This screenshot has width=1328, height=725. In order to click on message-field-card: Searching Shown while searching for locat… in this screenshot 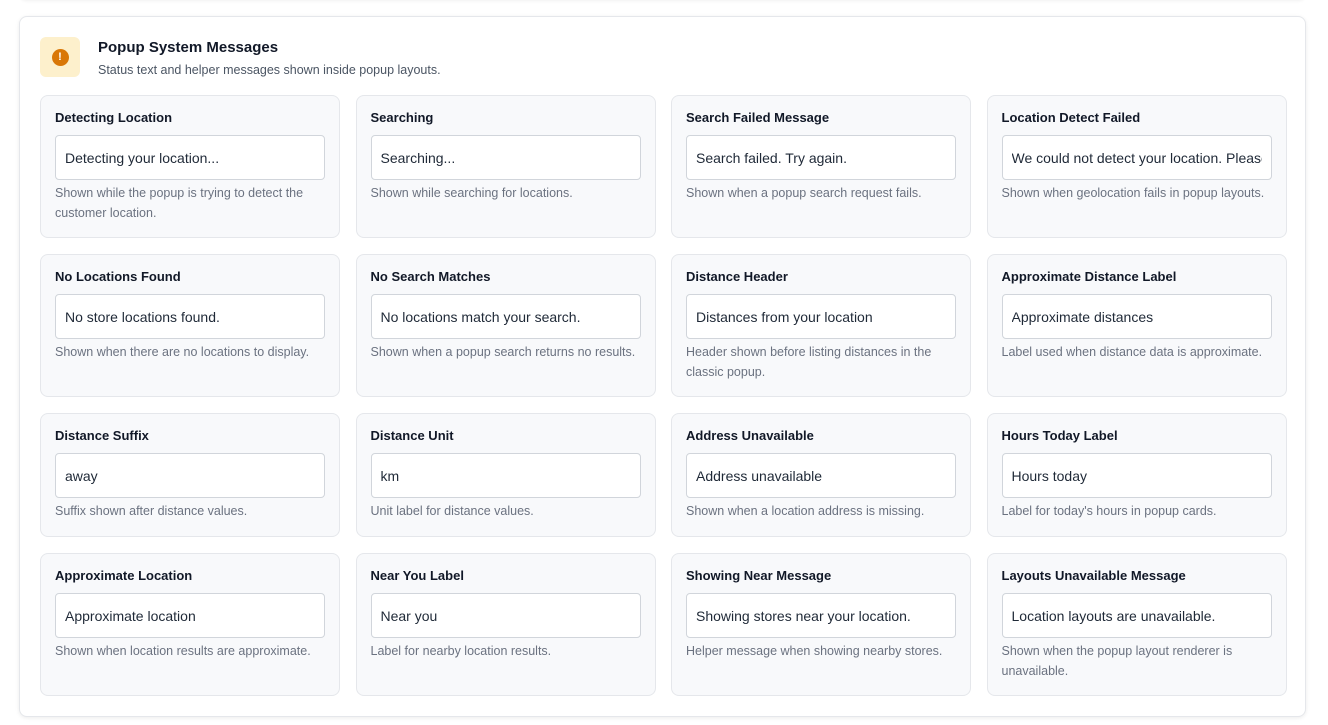, I will do `click(505, 166)`.